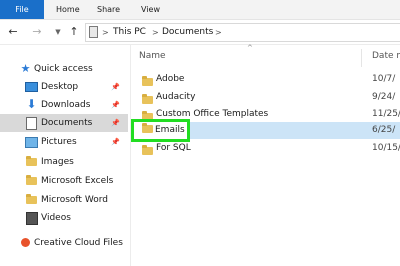  What do you see at coordinates (242, 32) in the screenshot?
I see `address-bar: > This PC > Documents >` at bounding box center [242, 32].